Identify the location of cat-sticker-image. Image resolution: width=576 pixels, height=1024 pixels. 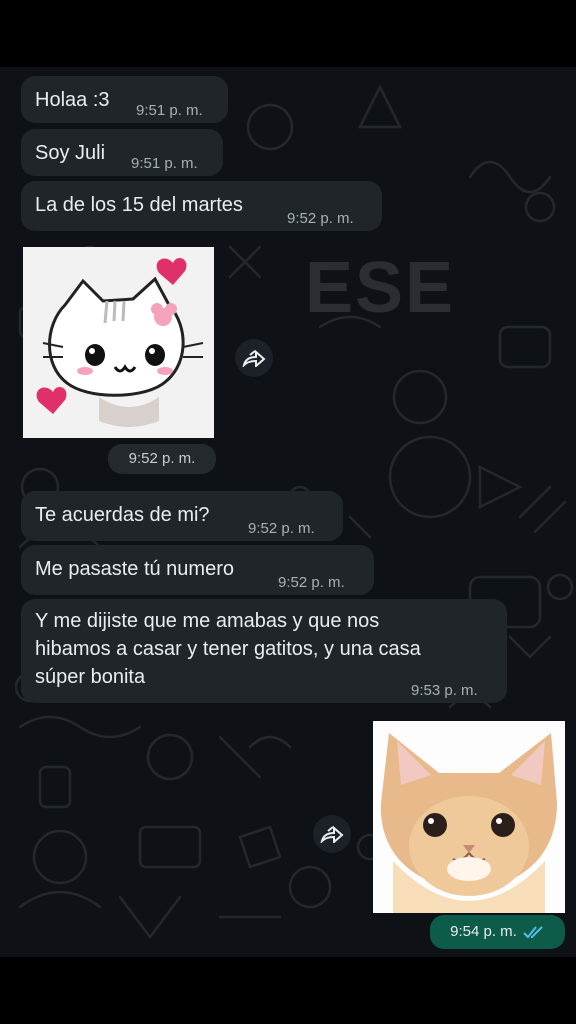
(118, 342).